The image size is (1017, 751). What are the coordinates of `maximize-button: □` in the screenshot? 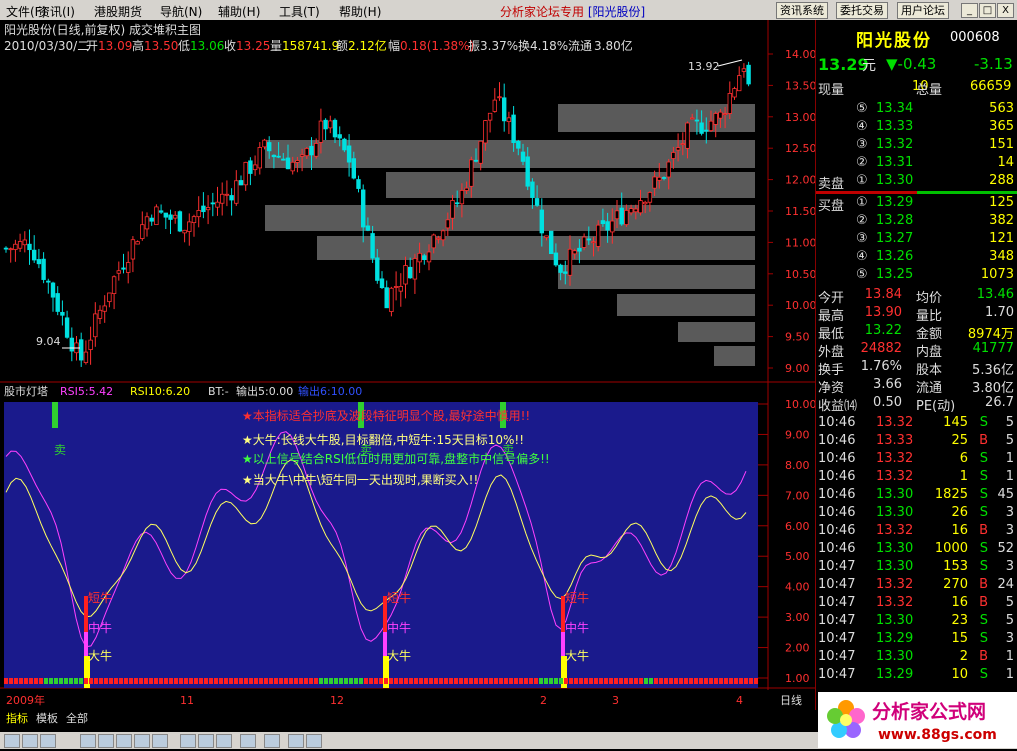 It's located at (987, 10).